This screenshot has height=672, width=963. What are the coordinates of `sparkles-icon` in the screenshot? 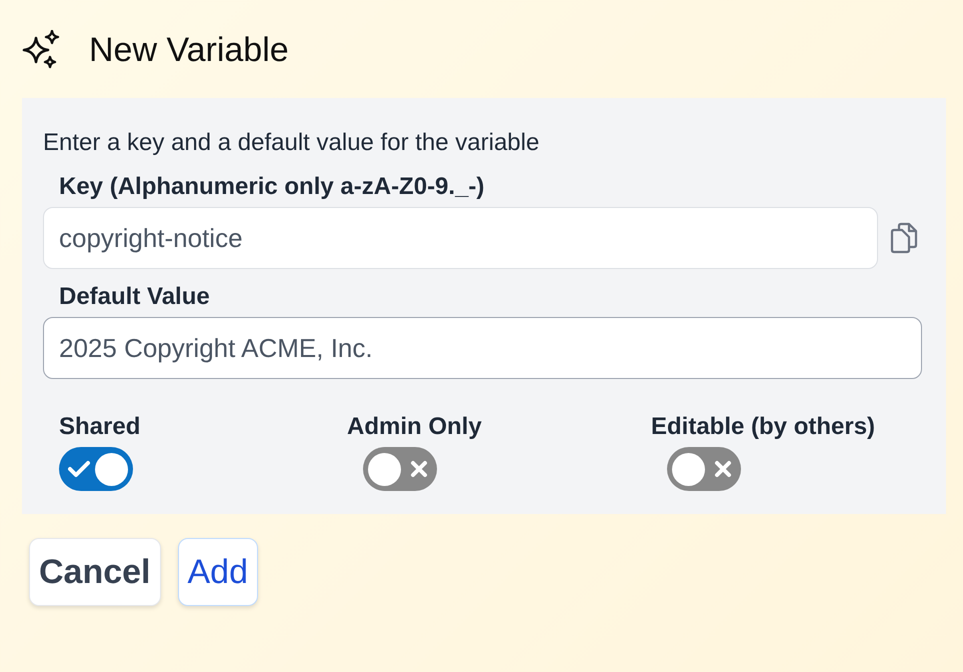 It's located at (42, 50).